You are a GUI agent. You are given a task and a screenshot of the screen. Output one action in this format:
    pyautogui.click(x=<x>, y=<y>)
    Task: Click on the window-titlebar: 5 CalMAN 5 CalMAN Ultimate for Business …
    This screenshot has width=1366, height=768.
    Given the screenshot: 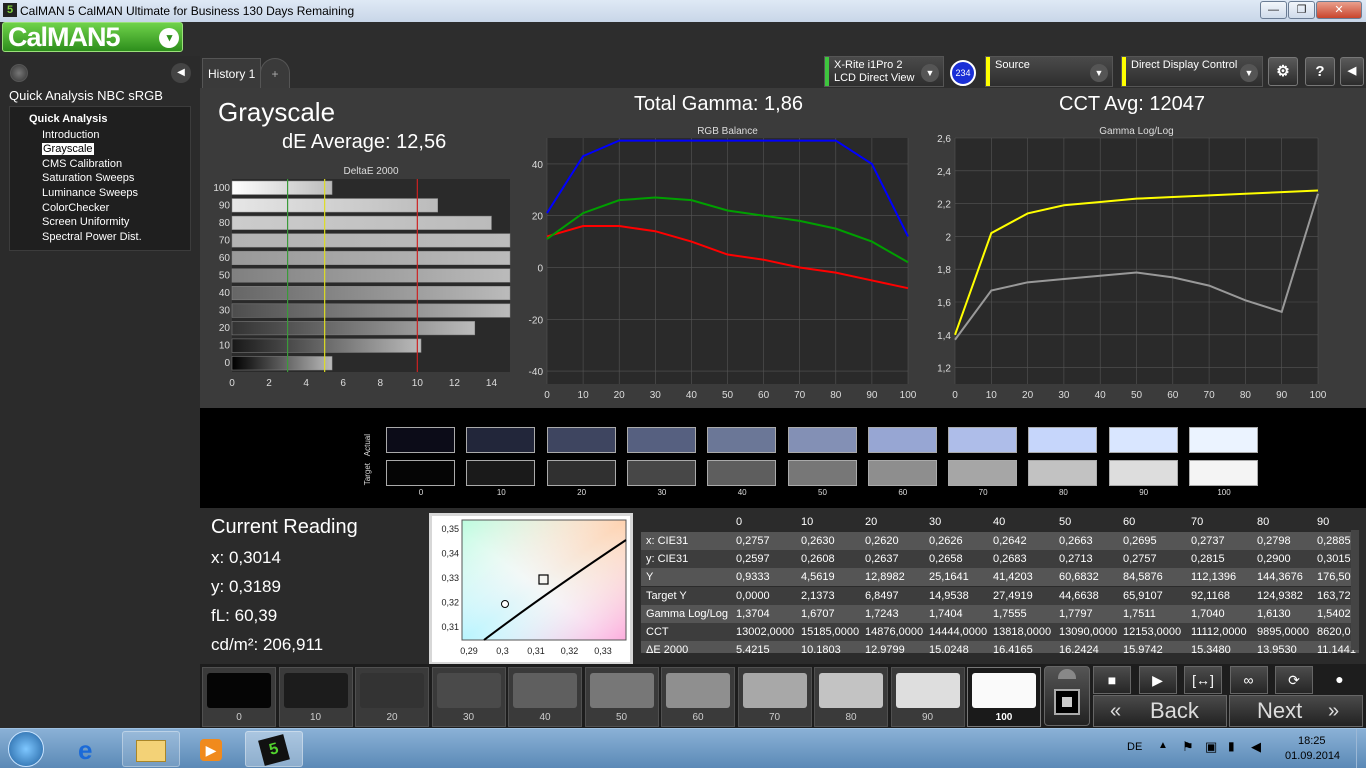 What is the action you would take?
    pyautogui.click(x=683, y=11)
    